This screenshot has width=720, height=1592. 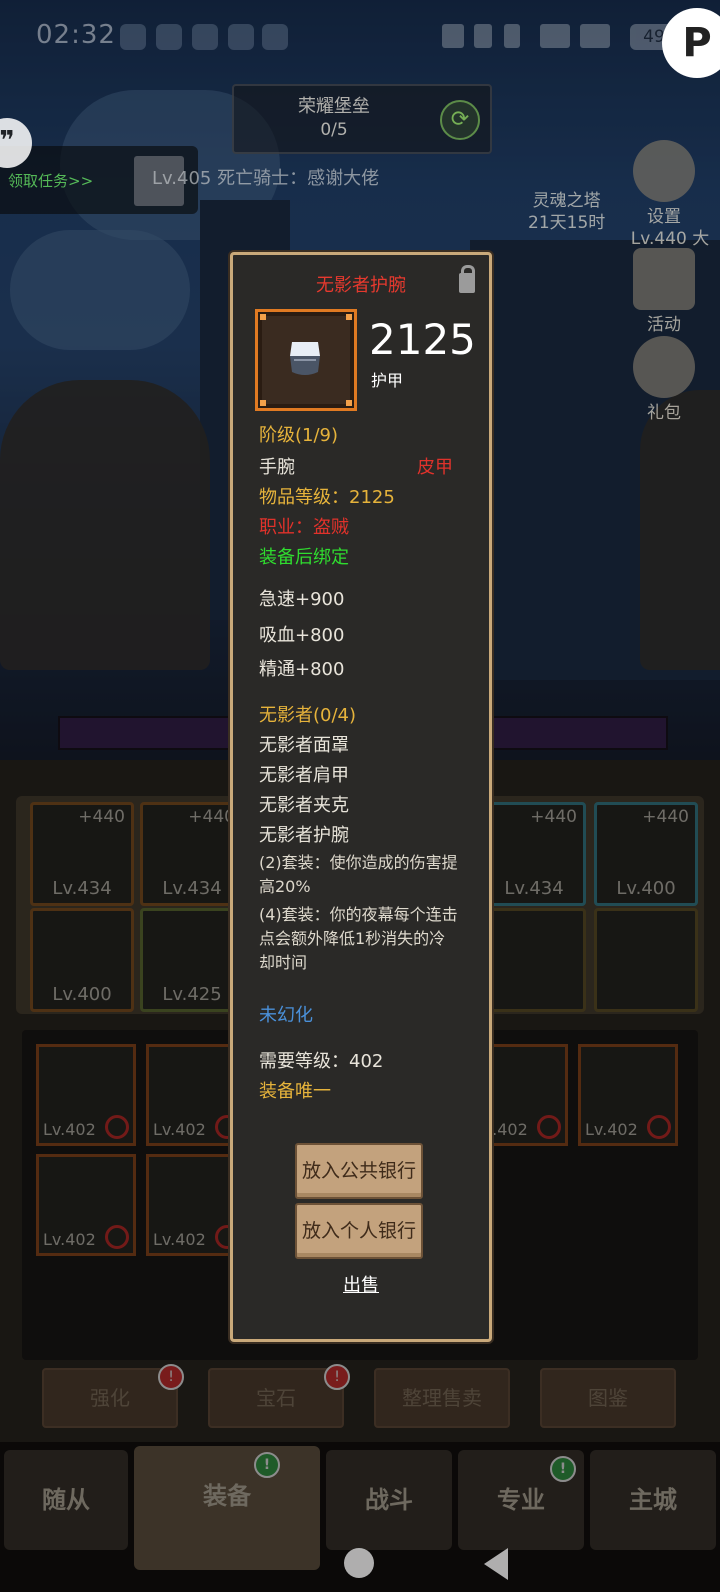 I want to click on stat-haste: 急速+900, so click(x=302, y=599).